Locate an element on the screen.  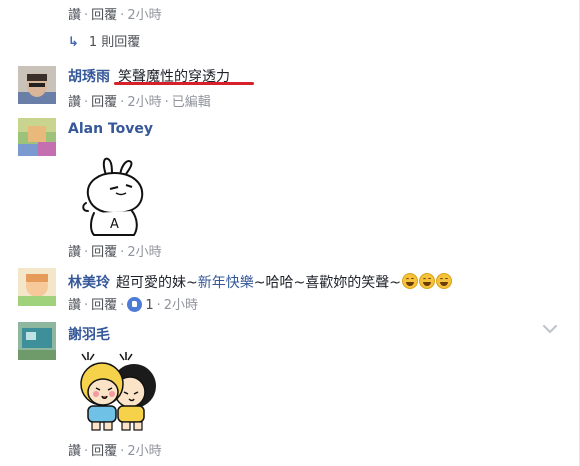
chevron-down-icon is located at coordinates (550, 329).